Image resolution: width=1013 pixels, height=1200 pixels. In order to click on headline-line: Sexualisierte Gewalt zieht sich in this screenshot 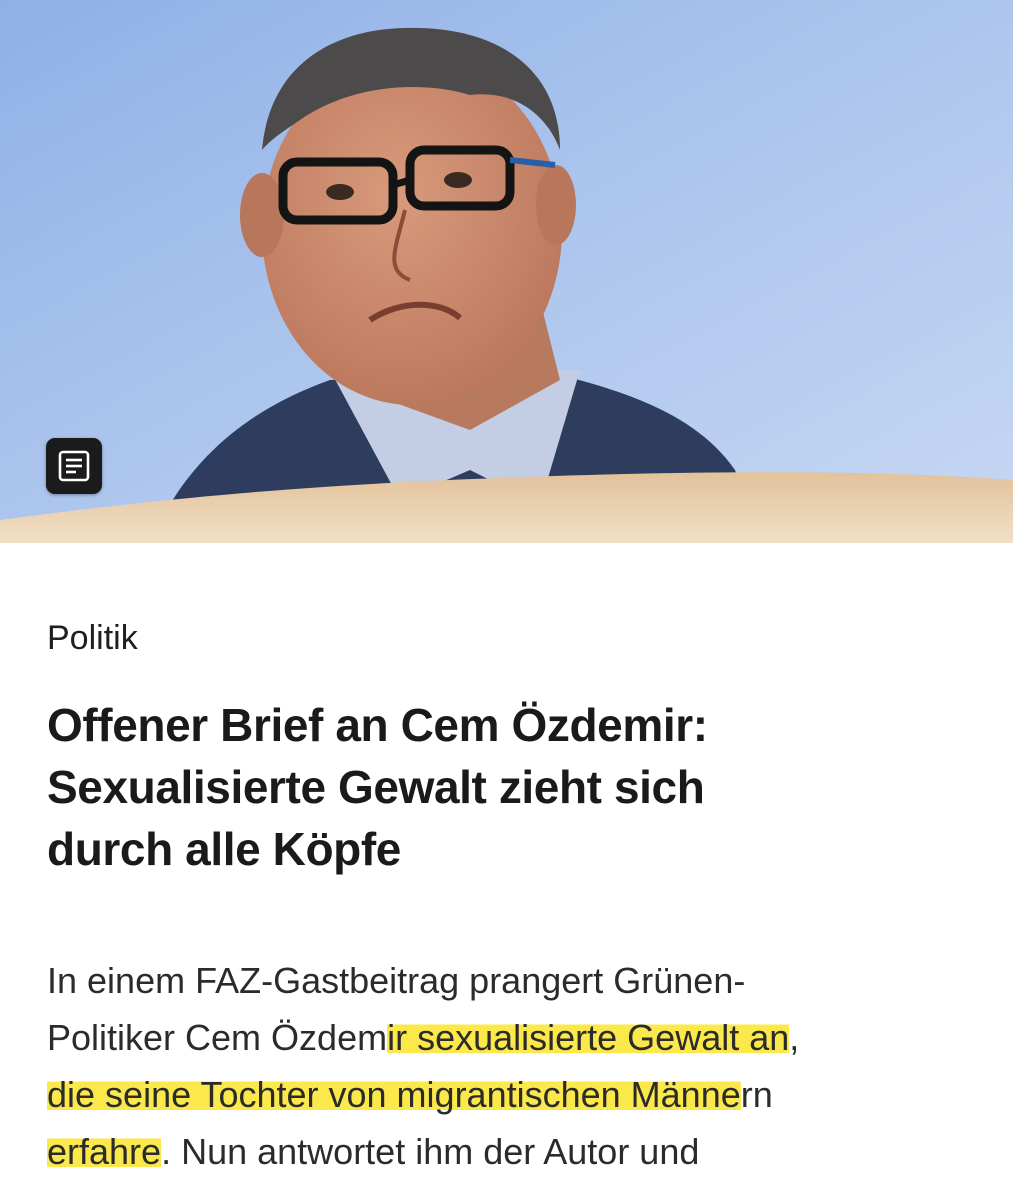, I will do `click(376, 787)`.